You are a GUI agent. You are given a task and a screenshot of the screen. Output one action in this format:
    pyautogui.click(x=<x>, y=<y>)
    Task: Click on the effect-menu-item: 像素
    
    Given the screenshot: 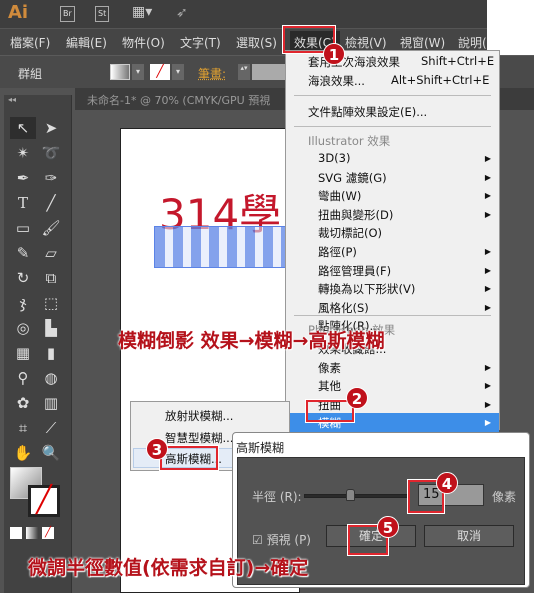 What is the action you would take?
    pyautogui.click(x=329, y=368)
    